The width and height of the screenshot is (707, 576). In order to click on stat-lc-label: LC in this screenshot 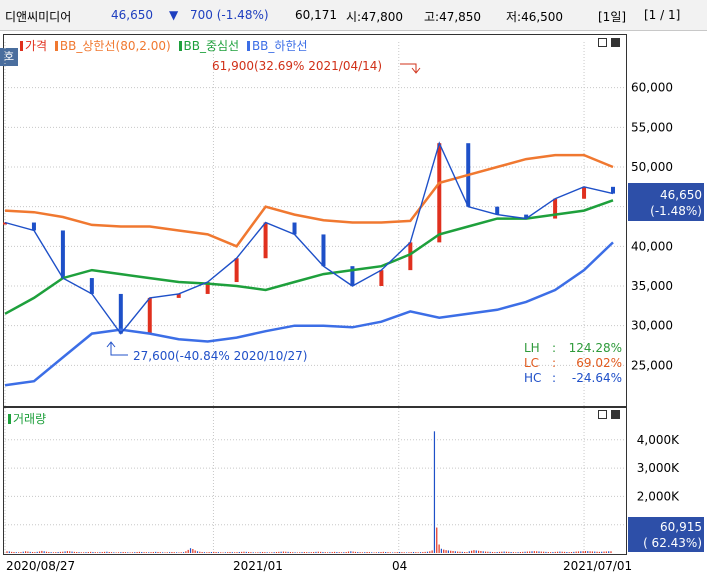, I will do `click(531, 363)`.